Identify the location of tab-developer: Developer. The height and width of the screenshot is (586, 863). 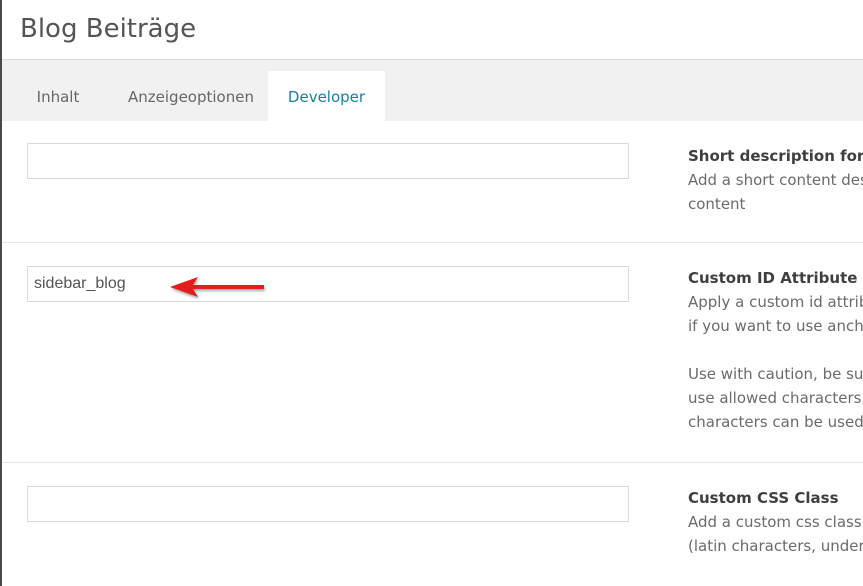
(326, 96).